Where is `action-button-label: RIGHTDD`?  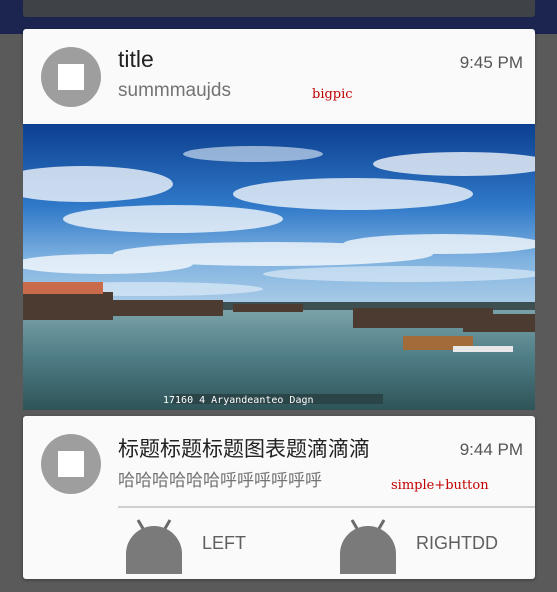
action-button-label: RIGHTDD is located at coordinates (457, 542).